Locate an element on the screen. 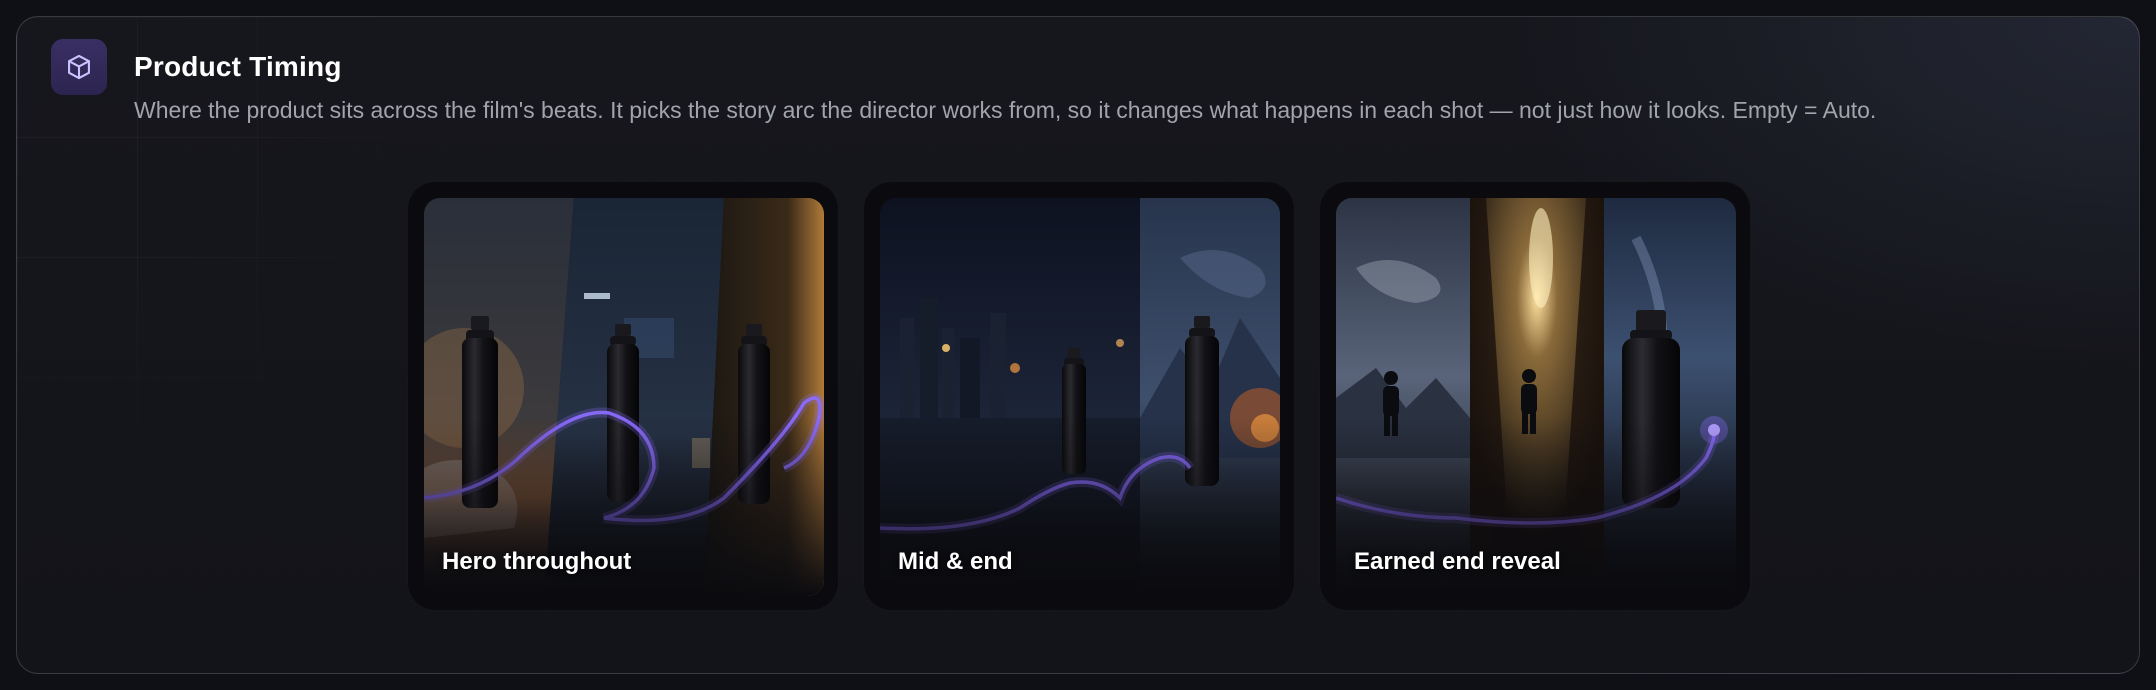 This screenshot has width=2156, height=690. option-card-mid-and-end: Mid & end is located at coordinates (1079, 396).